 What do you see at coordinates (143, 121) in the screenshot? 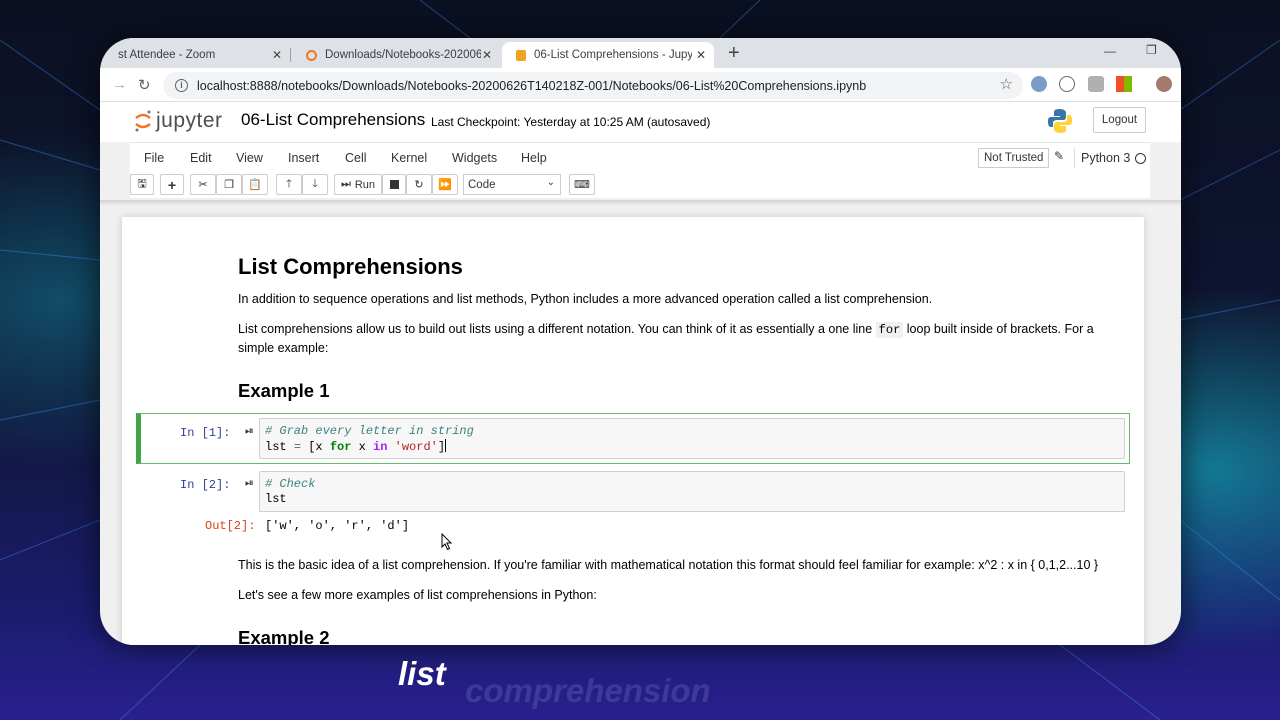
I see `jupyter-mark-icon` at bounding box center [143, 121].